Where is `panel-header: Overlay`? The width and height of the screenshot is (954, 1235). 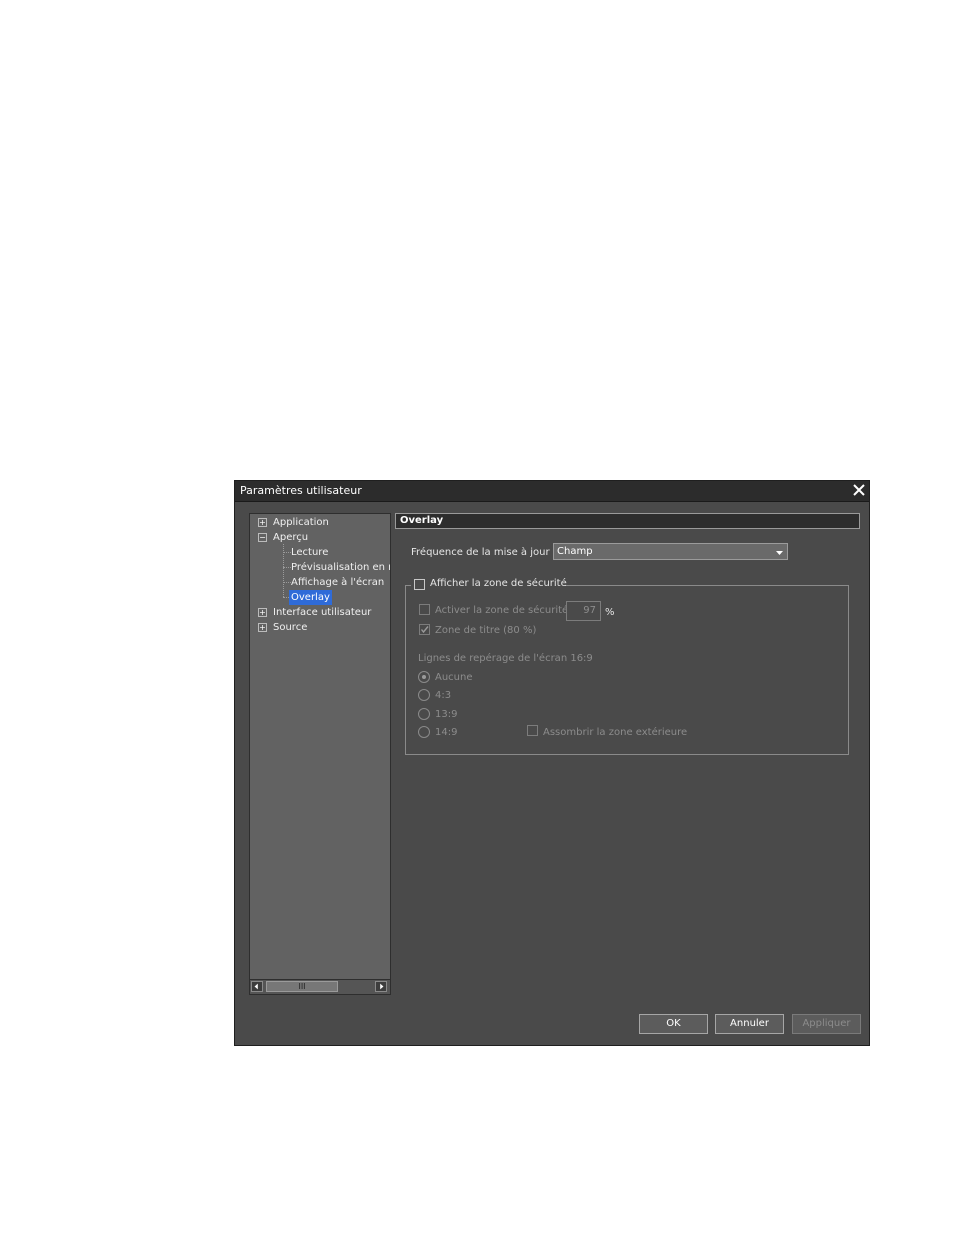 panel-header: Overlay is located at coordinates (627, 521).